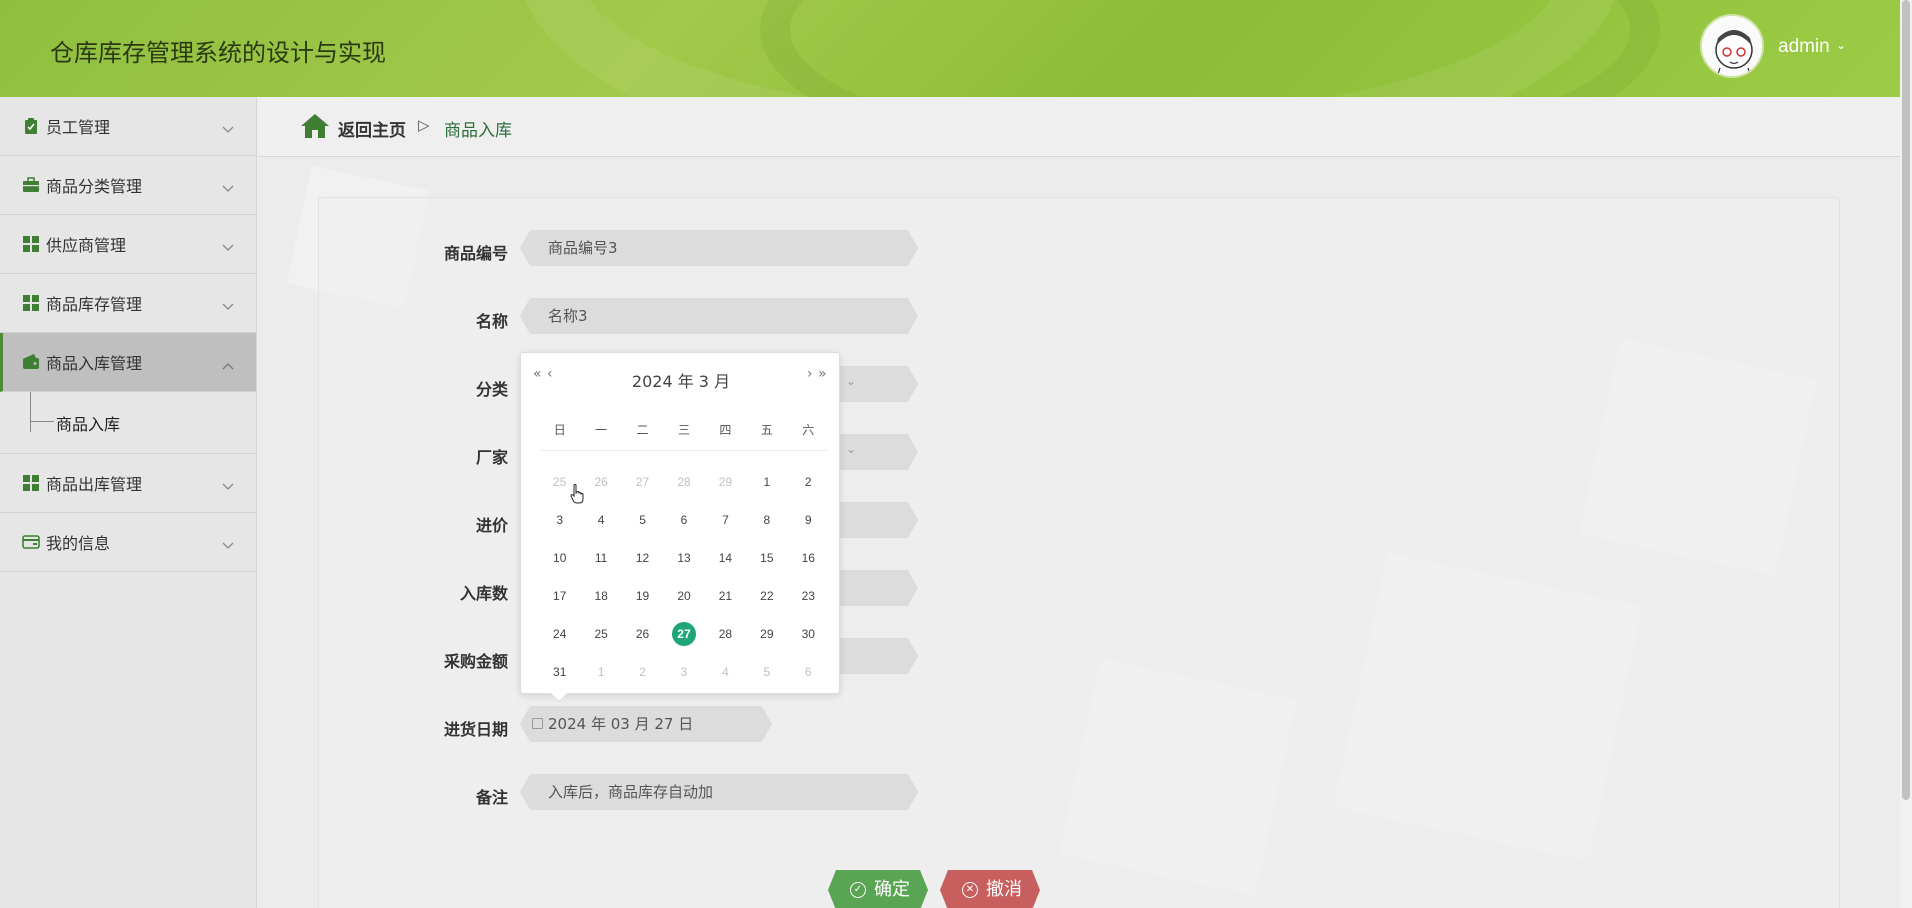  Describe the element at coordinates (537, 723) in the screenshot. I see `calendar-icon` at that location.